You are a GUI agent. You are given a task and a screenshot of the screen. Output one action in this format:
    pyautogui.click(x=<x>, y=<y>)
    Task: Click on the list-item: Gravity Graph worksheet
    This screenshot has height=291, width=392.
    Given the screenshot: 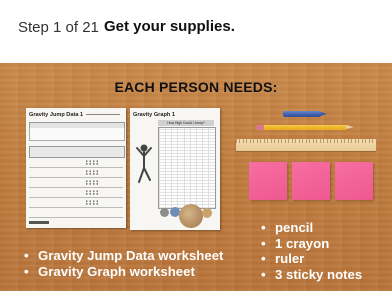 What is the action you would take?
    pyautogui.click(x=123, y=272)
    